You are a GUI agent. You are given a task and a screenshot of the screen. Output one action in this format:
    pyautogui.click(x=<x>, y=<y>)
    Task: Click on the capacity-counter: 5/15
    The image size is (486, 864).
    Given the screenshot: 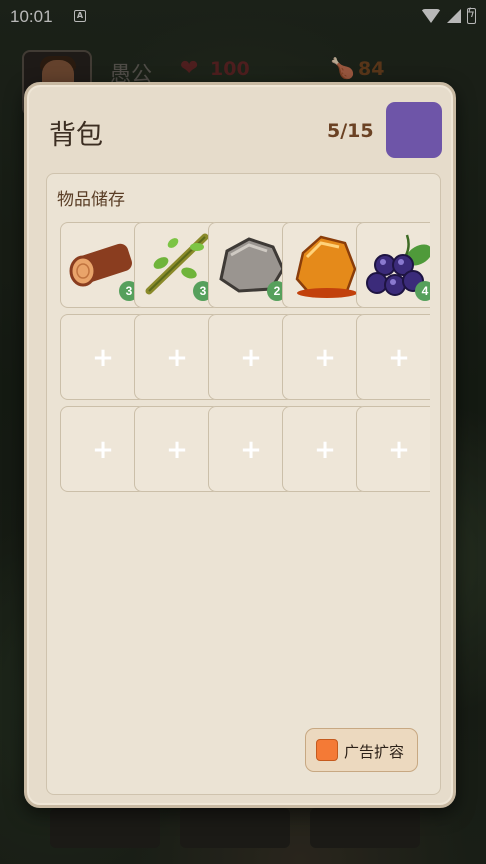 What is the action you would take?
    pyautogui.click(x=350, y=131)
    